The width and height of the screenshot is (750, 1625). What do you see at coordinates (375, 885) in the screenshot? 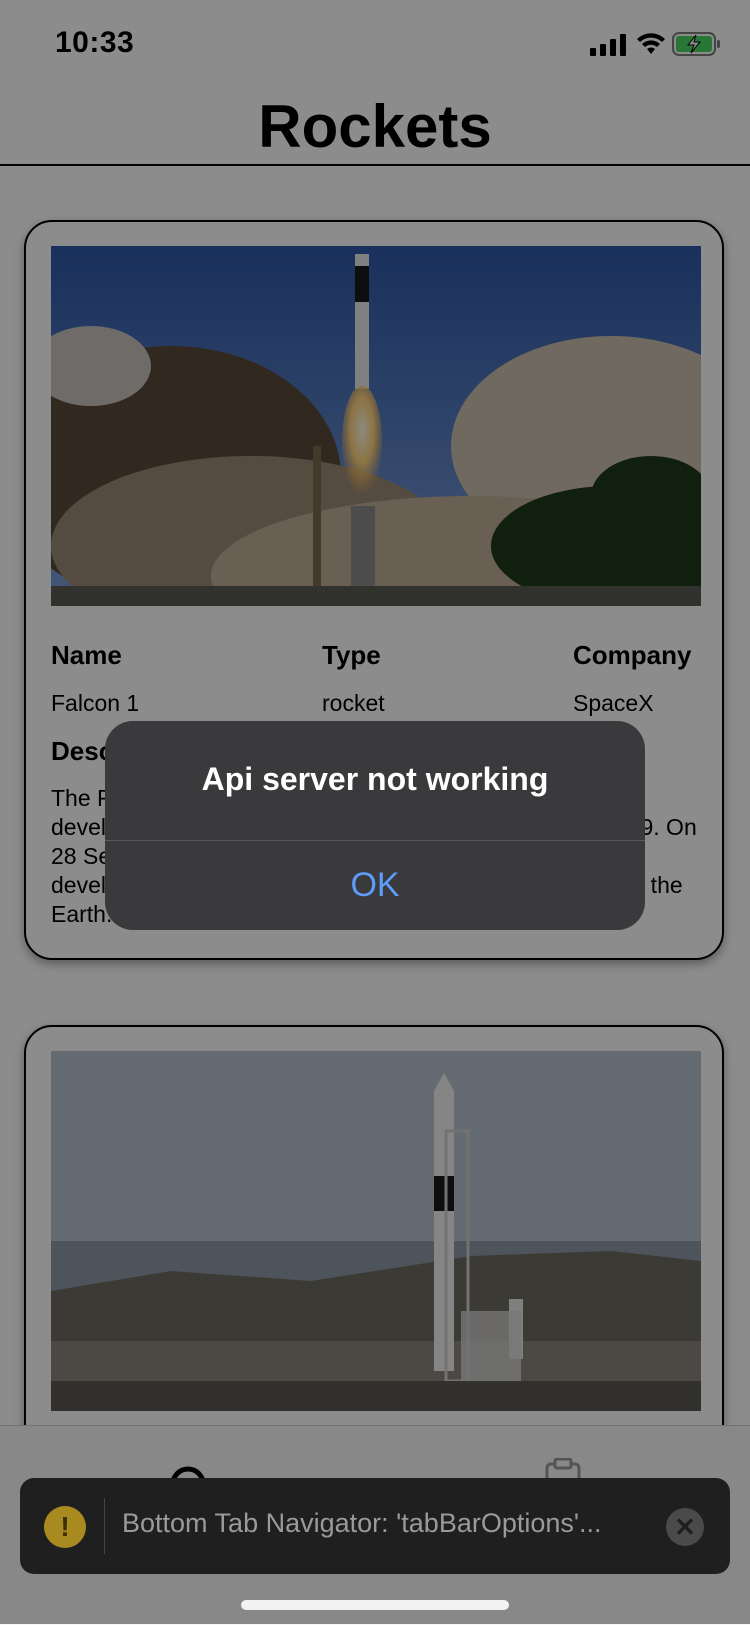
I see `ok-button: OK` at bounding box center [375, 885].